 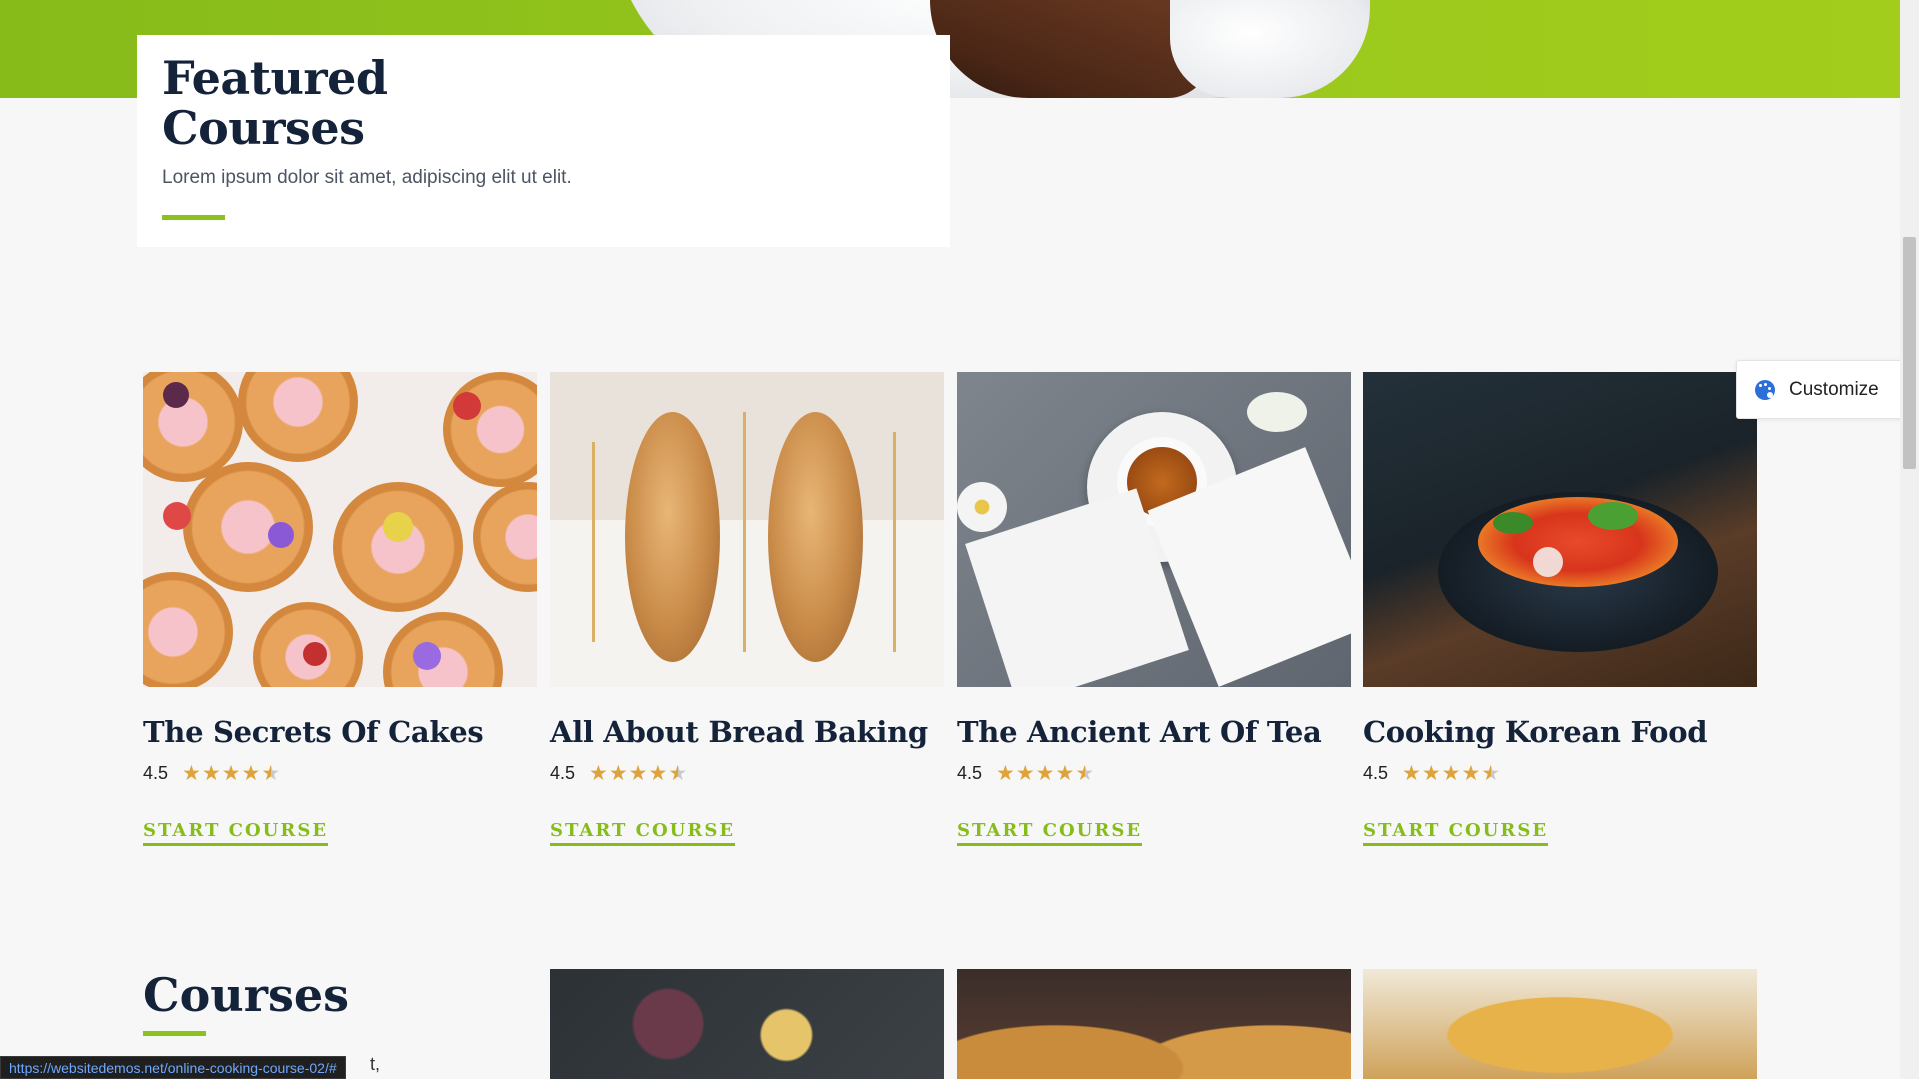 I want to click on customize-label: Customize, so click(x=1834, y=389).